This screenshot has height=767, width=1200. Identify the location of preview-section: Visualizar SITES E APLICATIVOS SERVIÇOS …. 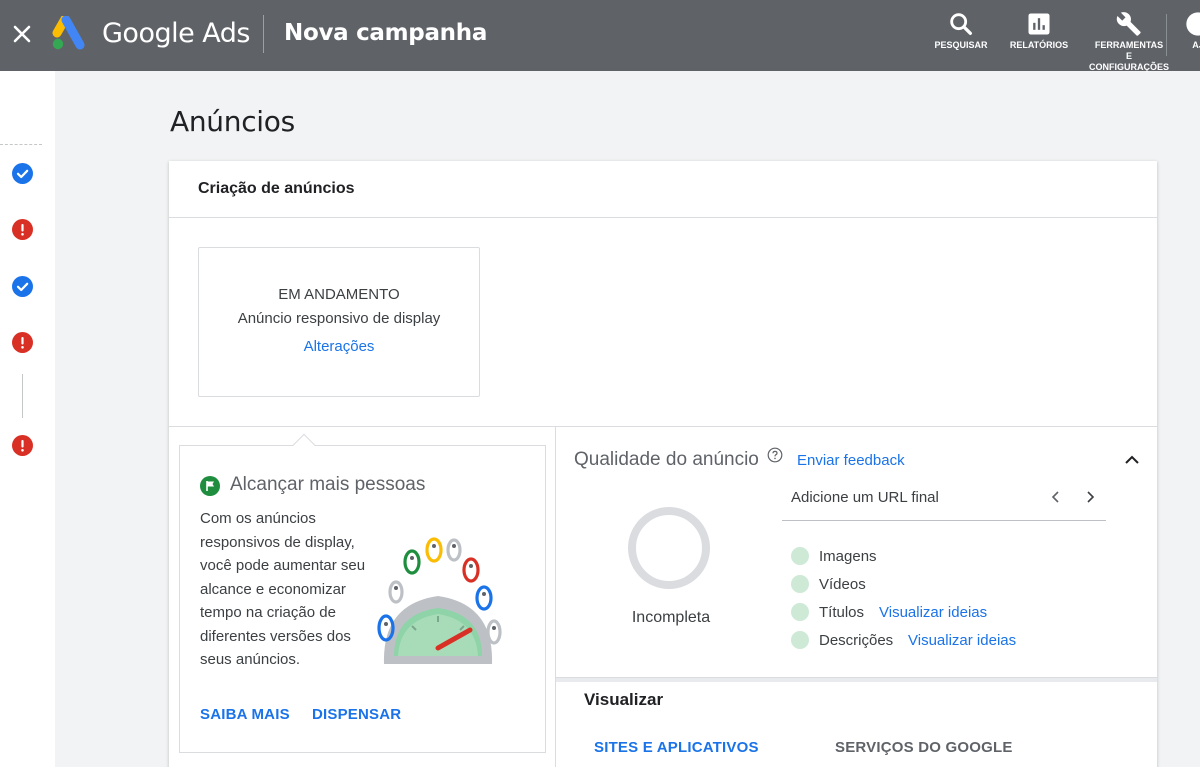
(856, 722).